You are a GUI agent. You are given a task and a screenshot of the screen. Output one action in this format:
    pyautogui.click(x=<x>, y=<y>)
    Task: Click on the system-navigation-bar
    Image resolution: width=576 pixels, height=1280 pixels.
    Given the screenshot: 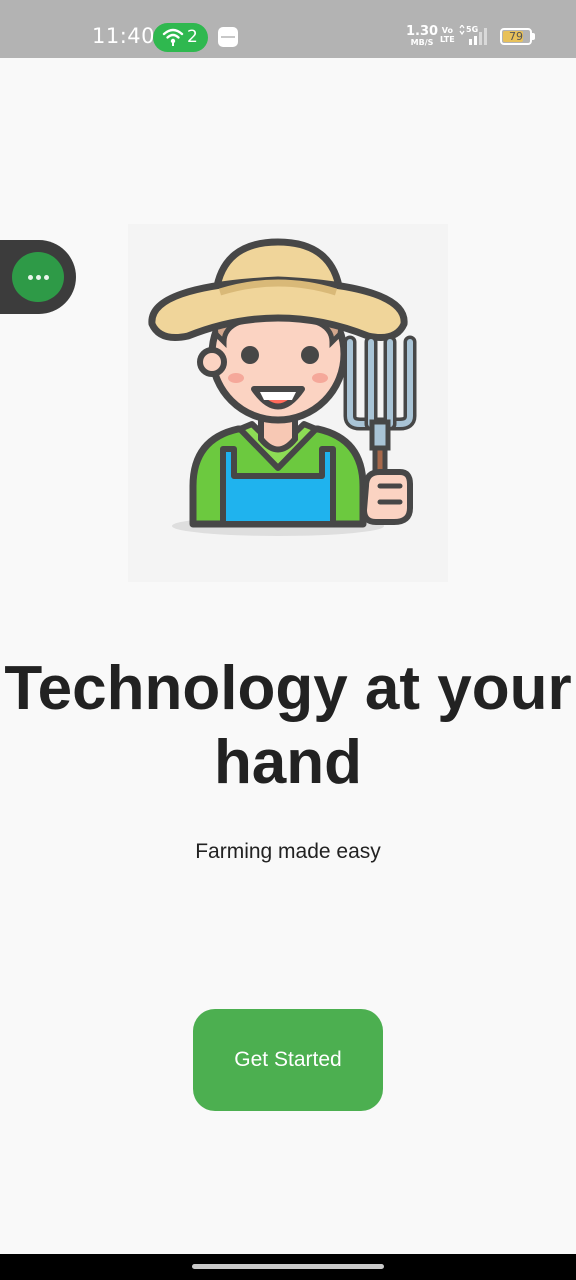 What is the action you would take?
    pyautogui.click(x=288, y=1267)
    